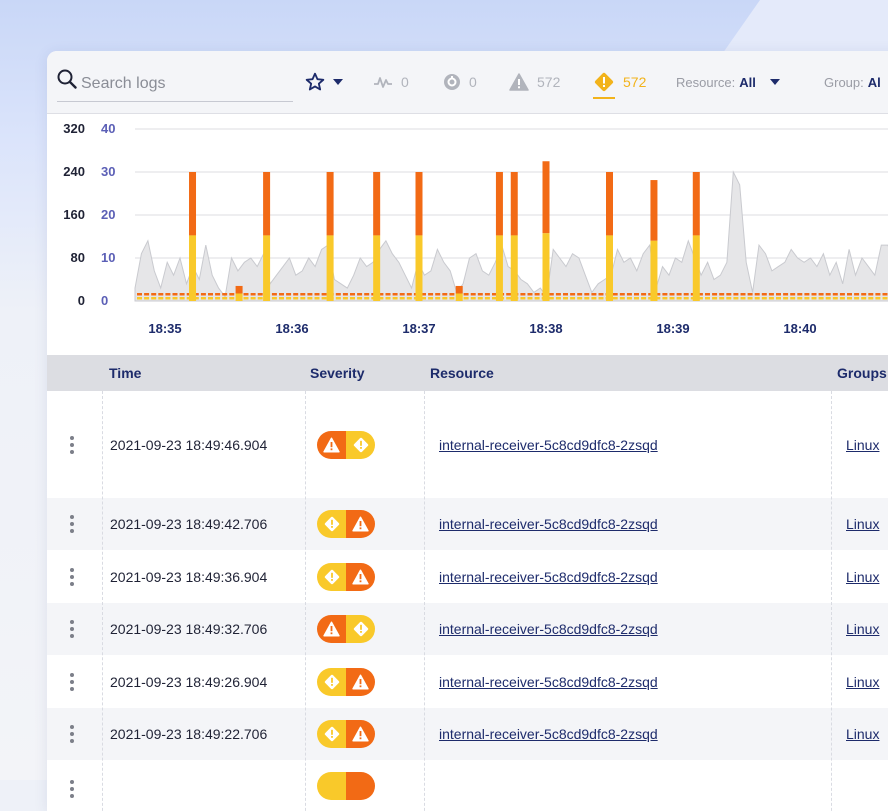 This screenshot has width=888, height=811. I want to click on search-box, so click(175, 85).